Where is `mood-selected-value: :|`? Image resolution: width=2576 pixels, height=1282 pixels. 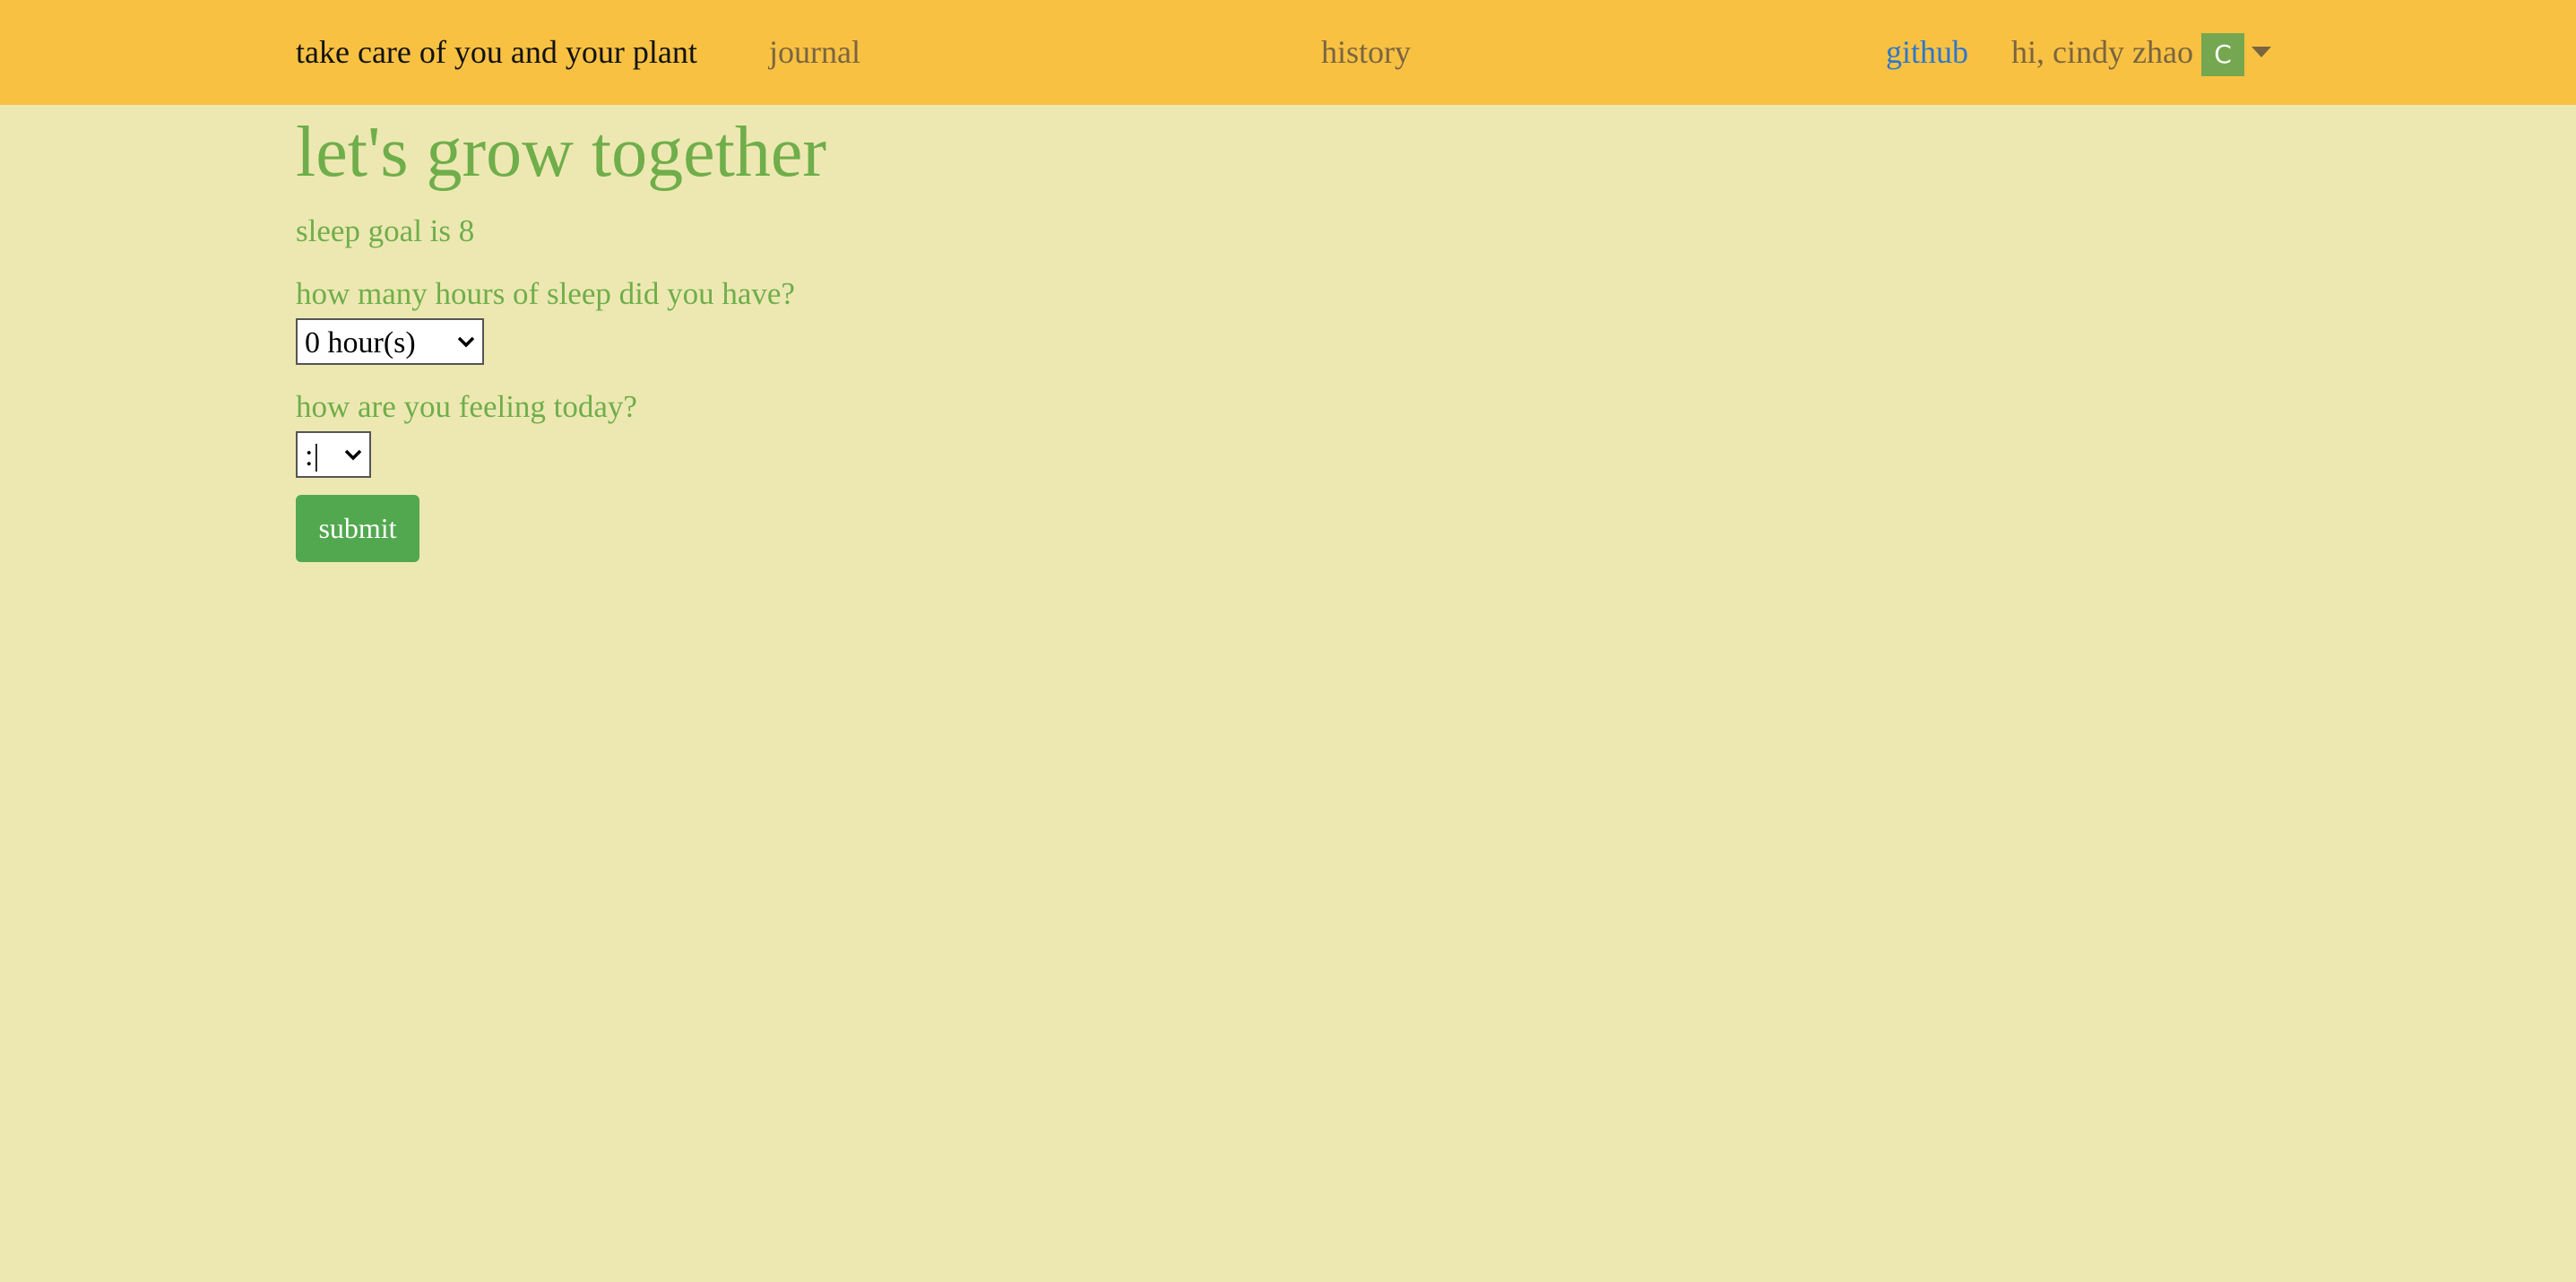
mood-selected-value: :| is located at coordinates (312, 456).